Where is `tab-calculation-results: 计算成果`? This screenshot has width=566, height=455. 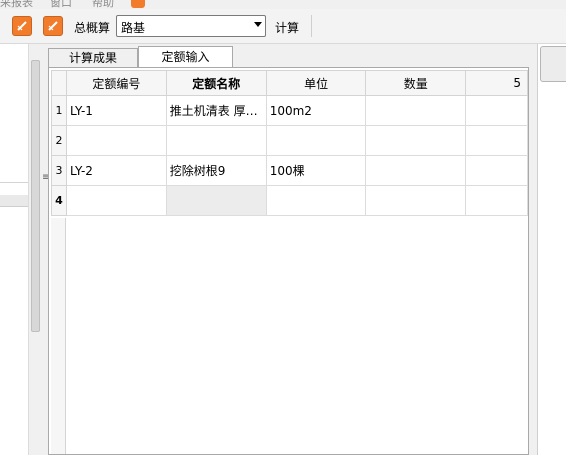 tab-calculation-results: 计算成果 is located at coordinates (93, 58).